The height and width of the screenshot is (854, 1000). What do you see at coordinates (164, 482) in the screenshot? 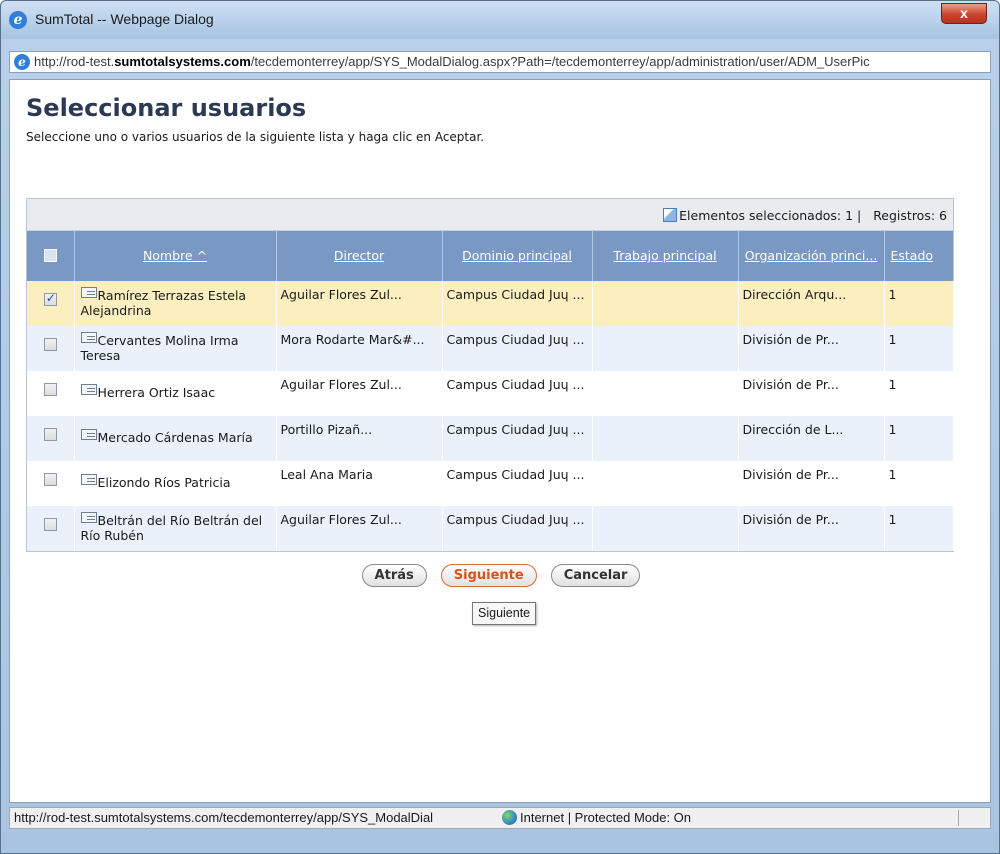
I see `user-name: Elizondo Ríos Patricia` at bounding box center [164, 482].